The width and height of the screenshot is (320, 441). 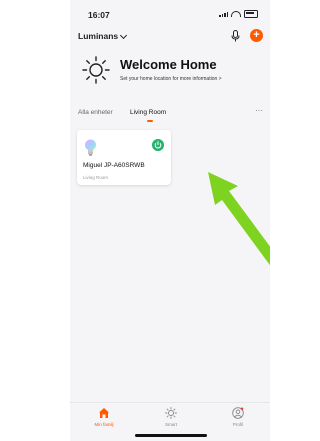 I want to click on room-tabs: Alla enheter Living Room ···, so click(x=170, y=115).